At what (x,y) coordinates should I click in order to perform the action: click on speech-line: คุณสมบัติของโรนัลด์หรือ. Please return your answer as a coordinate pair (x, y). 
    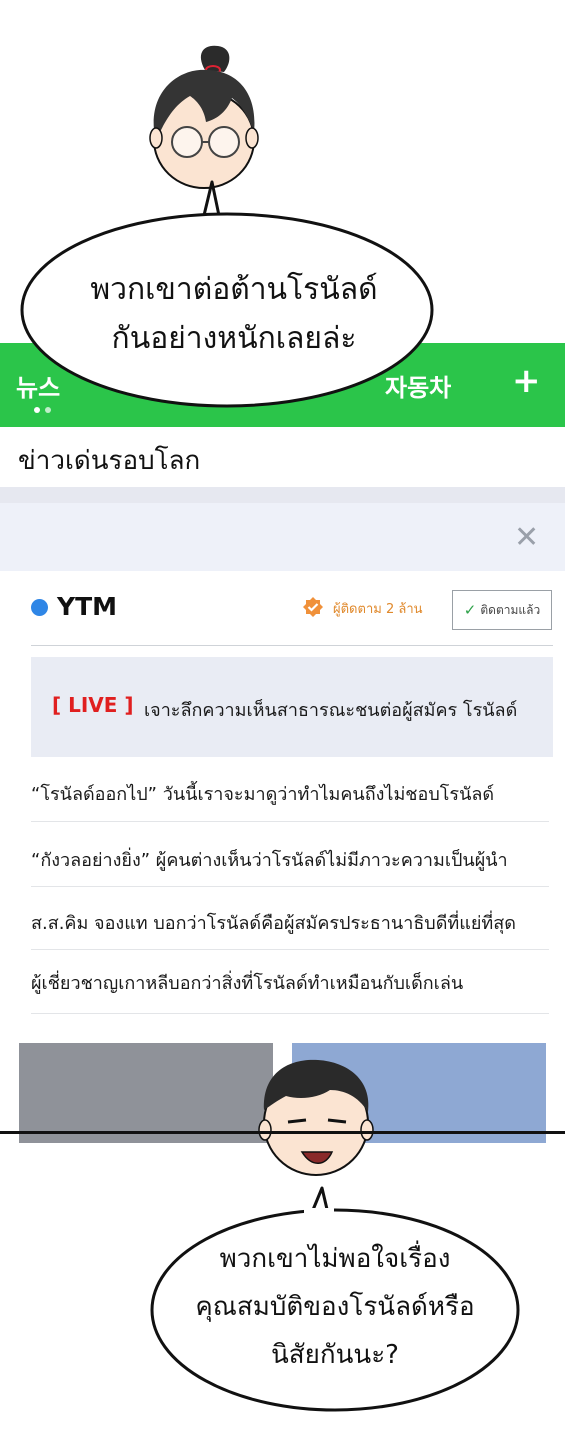
    Looking at the image, I should click on (335, 1307).